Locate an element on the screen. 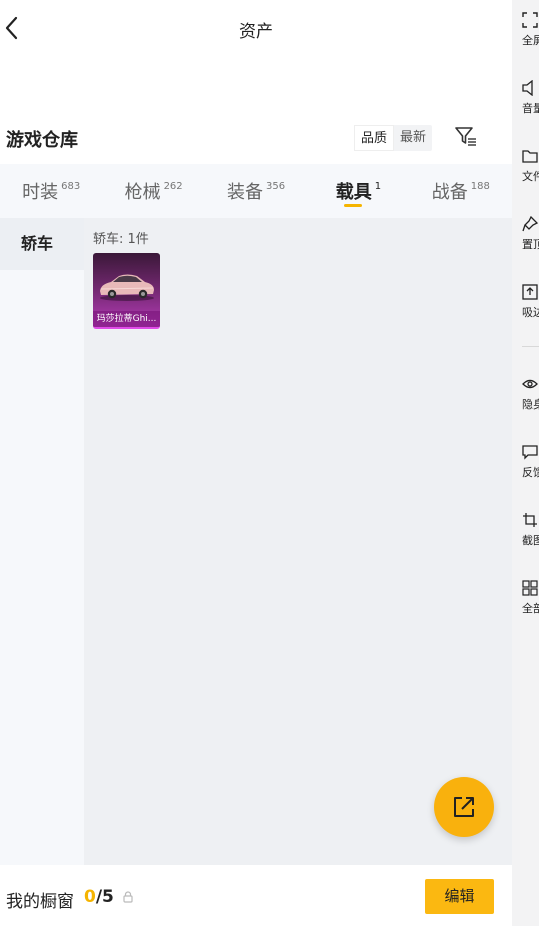 The image size is (539, 926). tab-fashion: 时装 683 is located at coordinates (51, 191).